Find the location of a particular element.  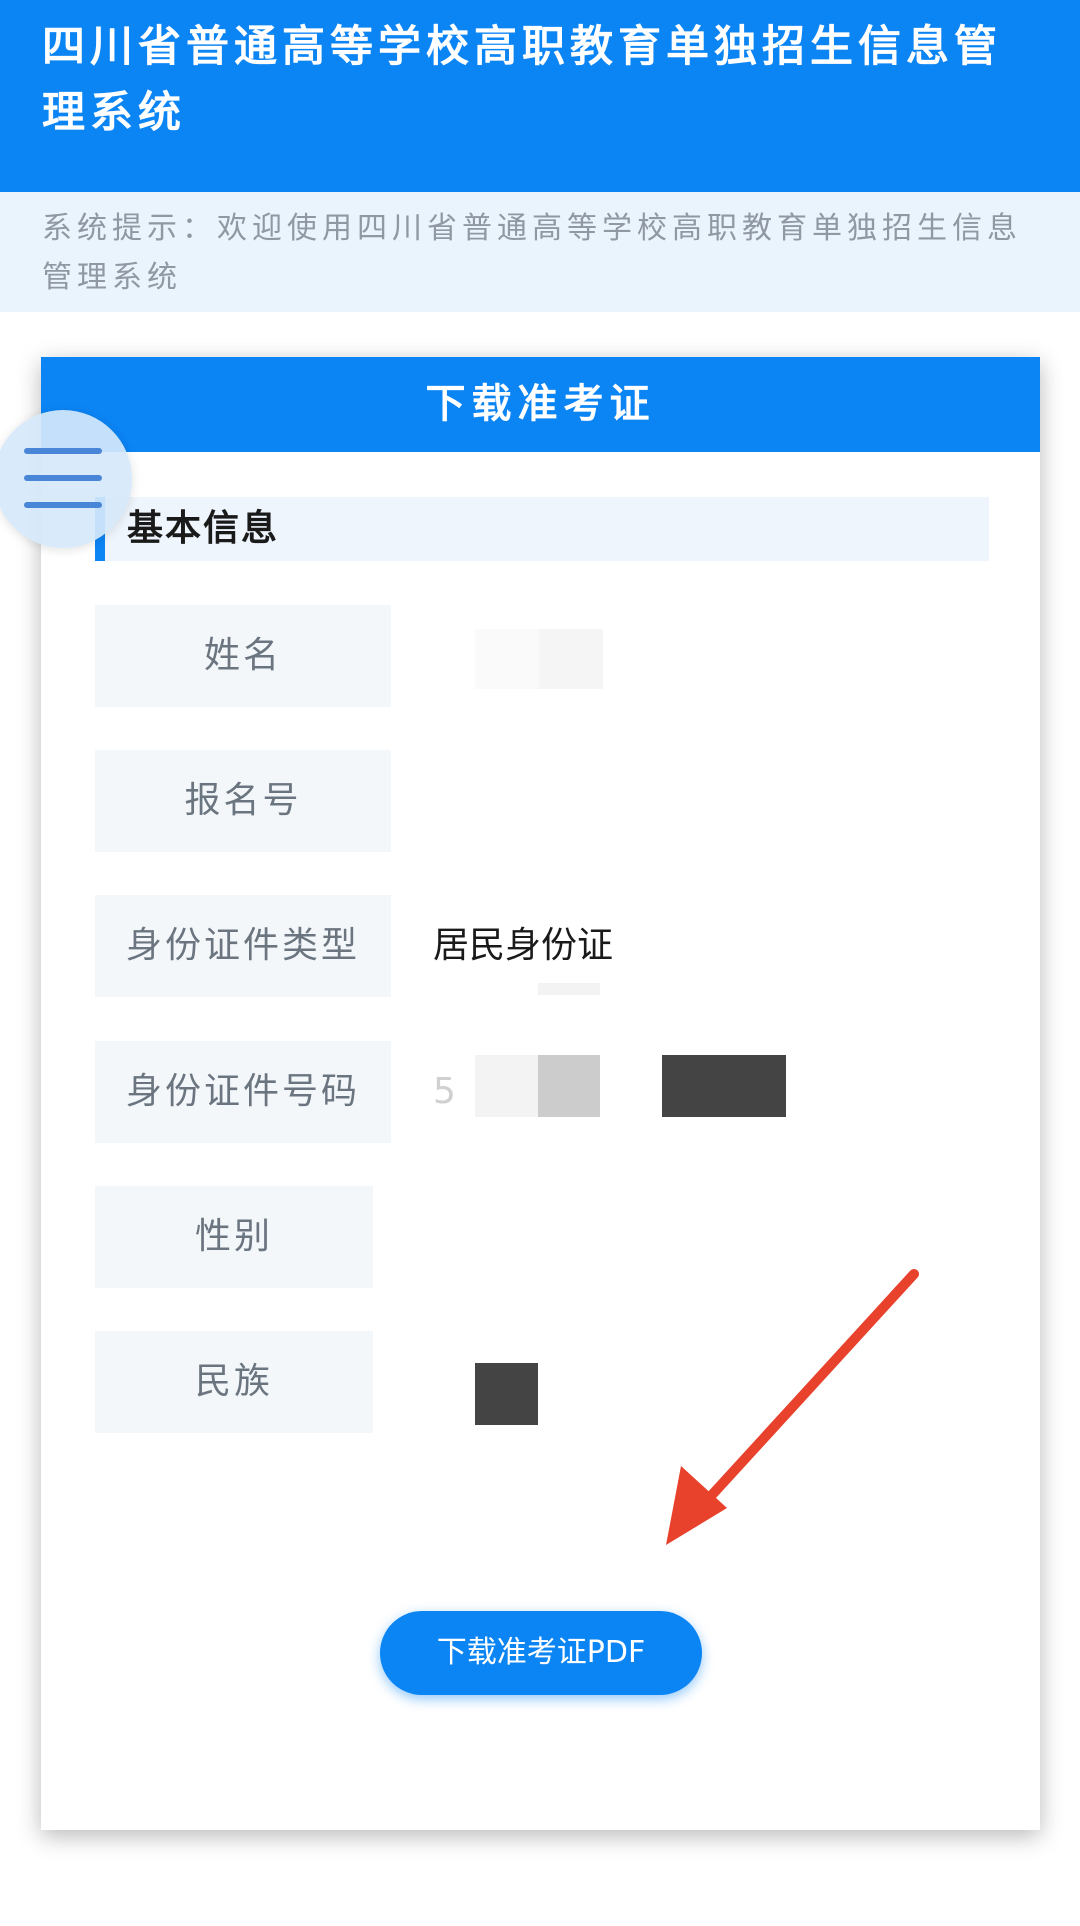

field-value-id-number: 5 is located at coordinates (444, 1091).